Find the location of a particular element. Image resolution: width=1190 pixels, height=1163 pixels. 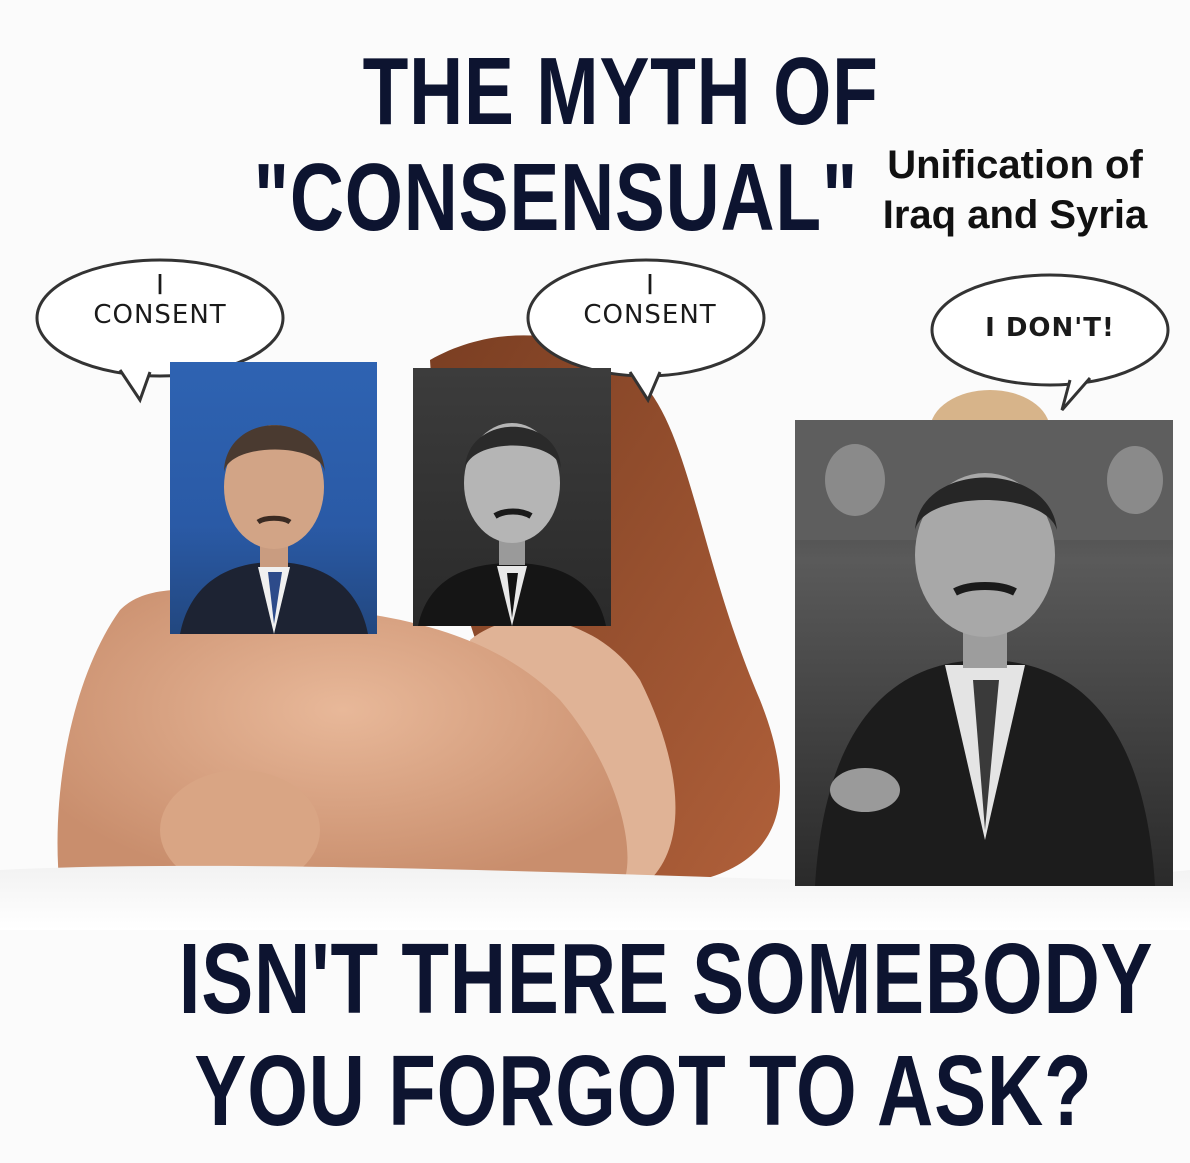

caption: Unification of Iraq and Syria is located at coordinates (1015, 190).